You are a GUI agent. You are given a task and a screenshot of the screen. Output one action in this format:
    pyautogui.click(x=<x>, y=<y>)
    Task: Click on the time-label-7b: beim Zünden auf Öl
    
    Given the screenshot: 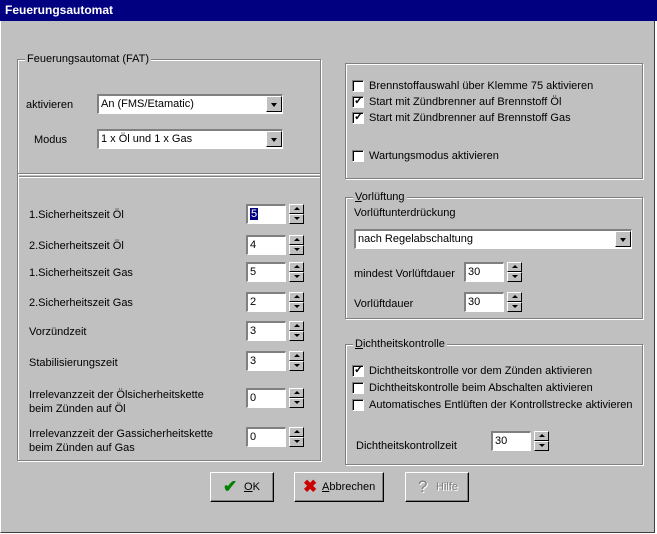 What is the action you would take?
    pyautogui.click(x=77, y=409)
    